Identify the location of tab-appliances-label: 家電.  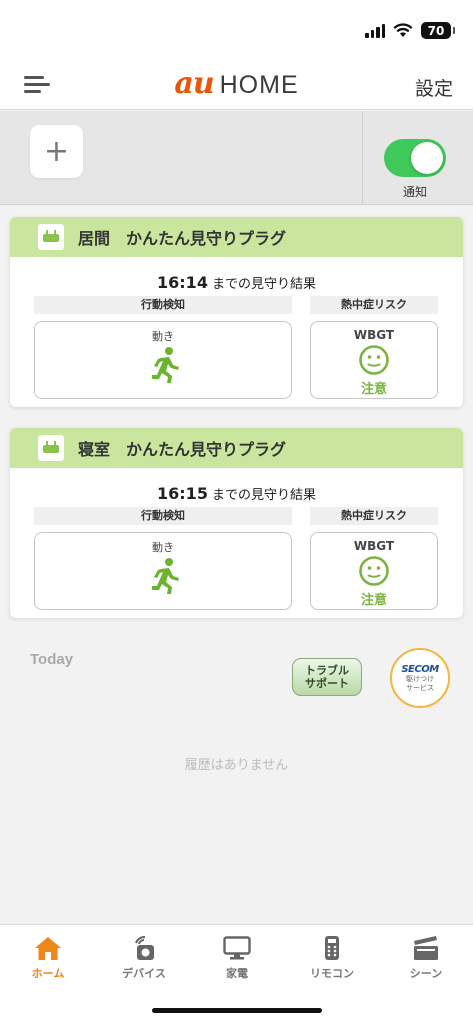
(237, 973).